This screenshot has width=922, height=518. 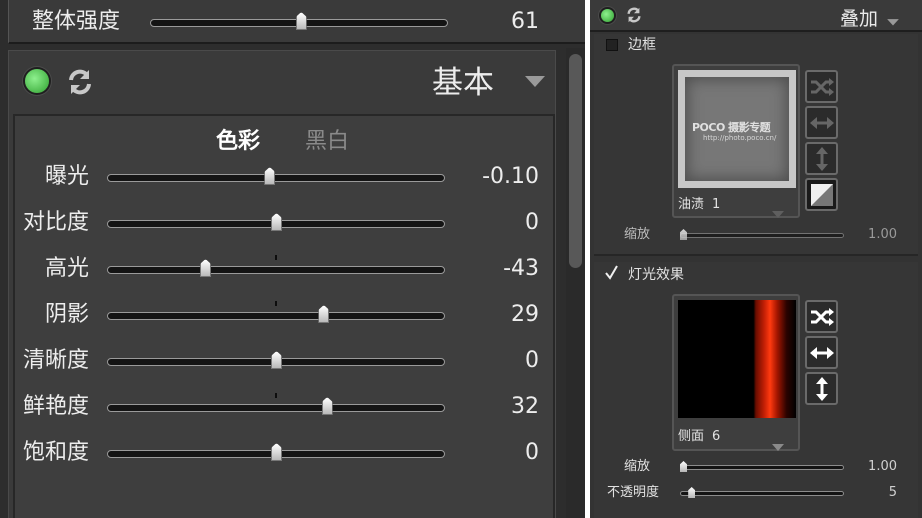 What do you see at coordinates (634, 15) in the screenshot?
I see `overlay-reset-icon` at bounding box center [634, 15].